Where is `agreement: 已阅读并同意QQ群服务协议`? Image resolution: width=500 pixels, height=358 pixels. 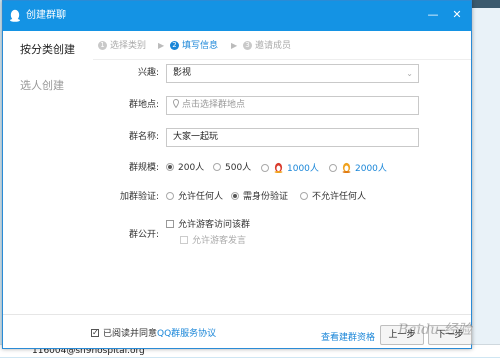 agreement: 已阅读并同意QQ群服务协议 is located at coordinates (153, 333).